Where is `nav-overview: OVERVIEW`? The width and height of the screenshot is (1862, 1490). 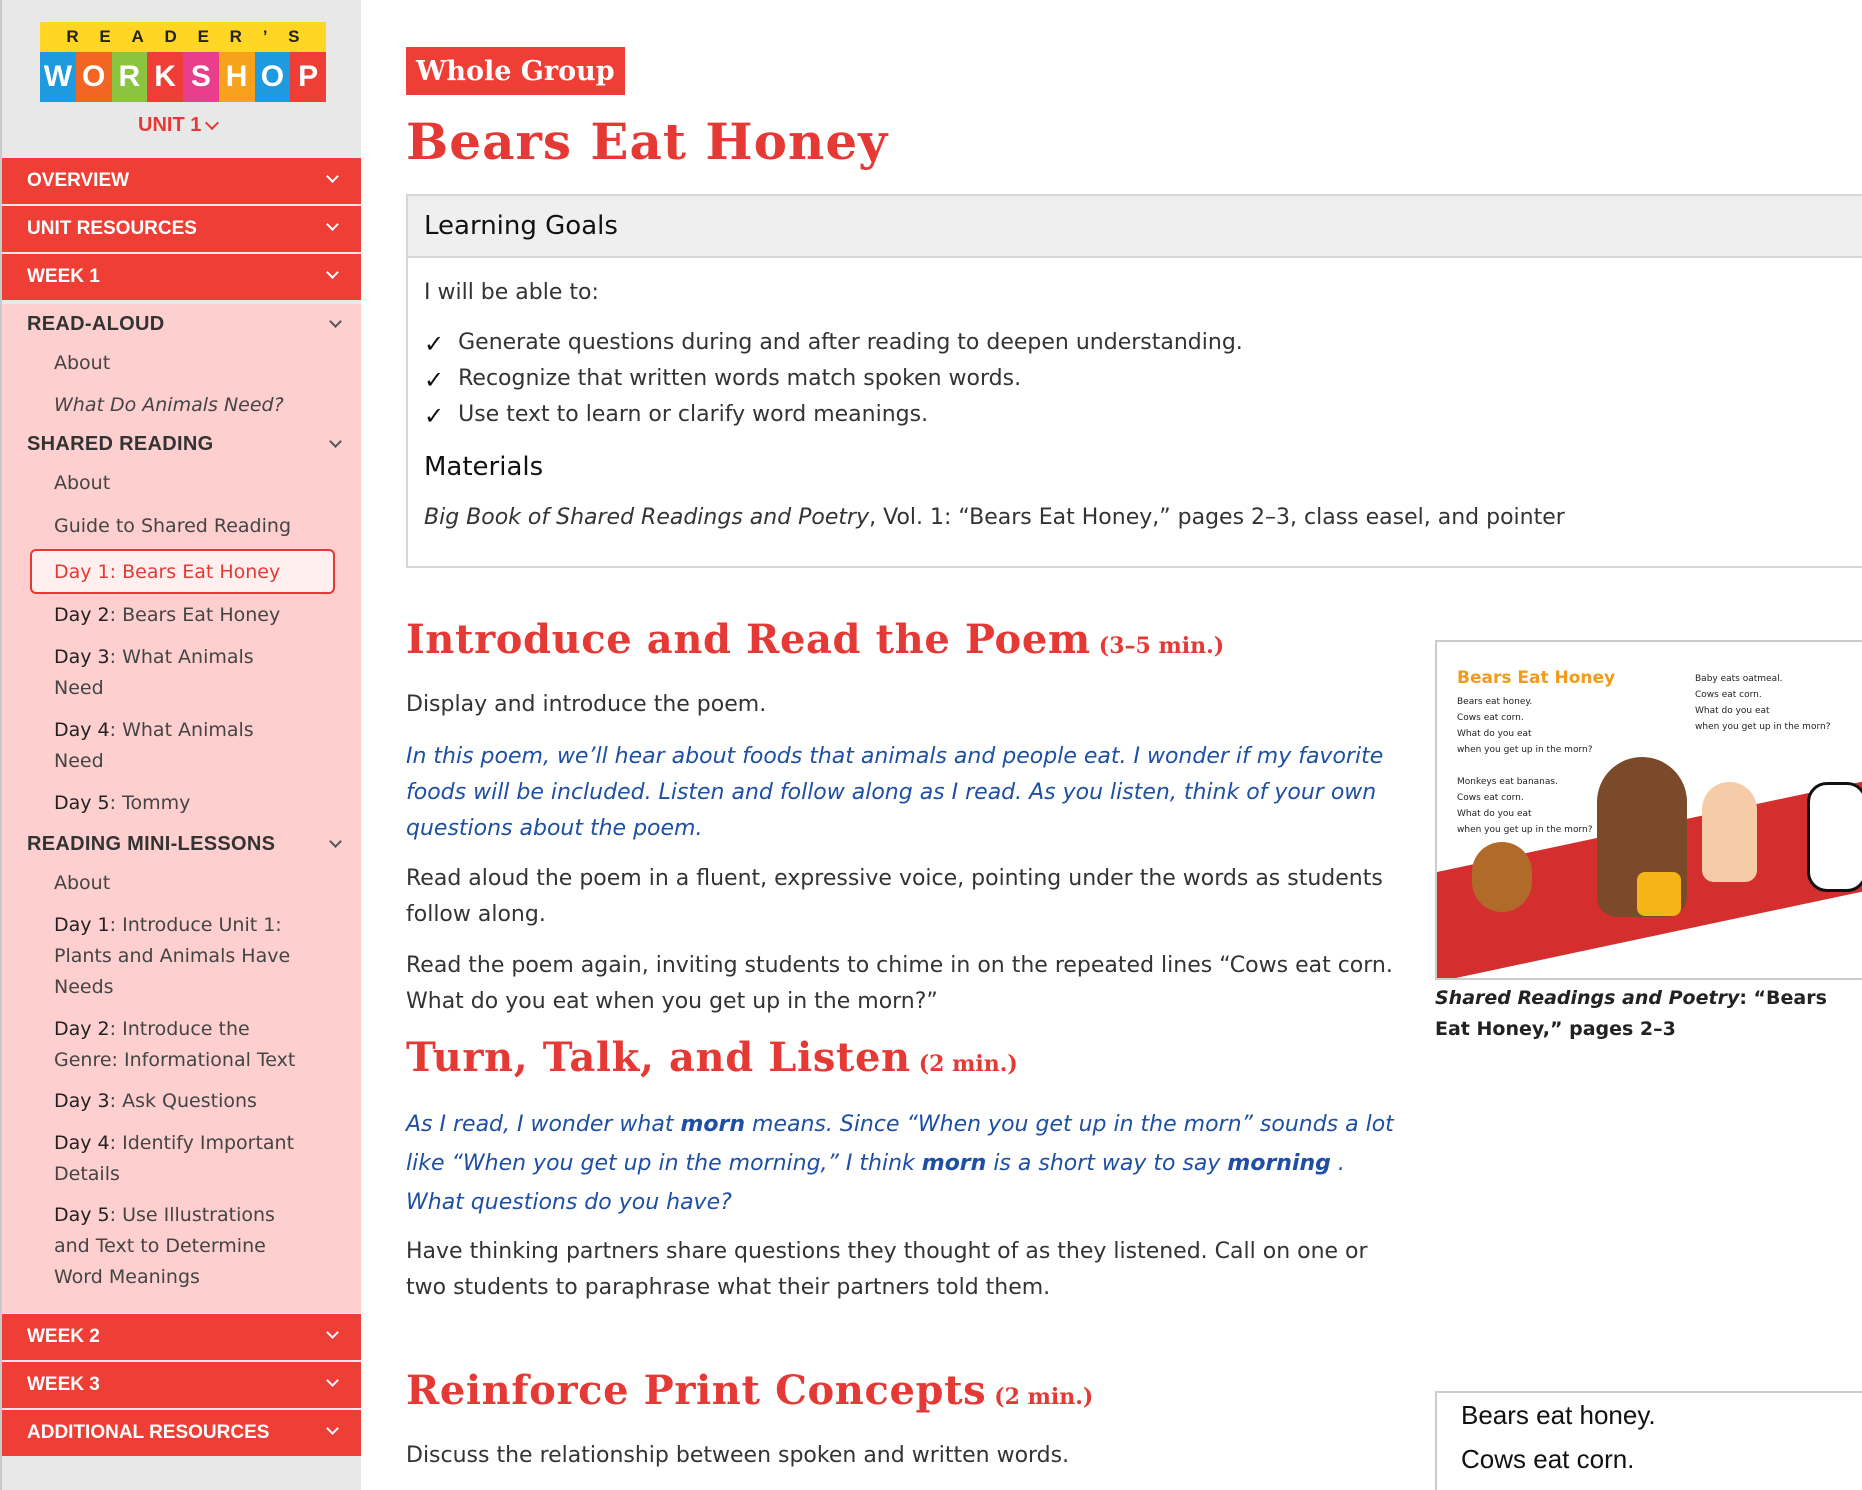
nav-overview: OVERVIEW is located at coordinates (181, 181).